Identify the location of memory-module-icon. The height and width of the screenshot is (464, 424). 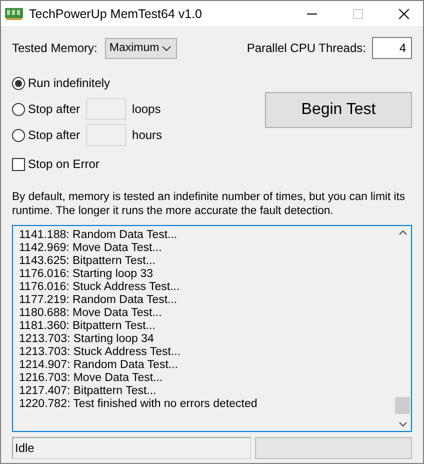
(14, 14).